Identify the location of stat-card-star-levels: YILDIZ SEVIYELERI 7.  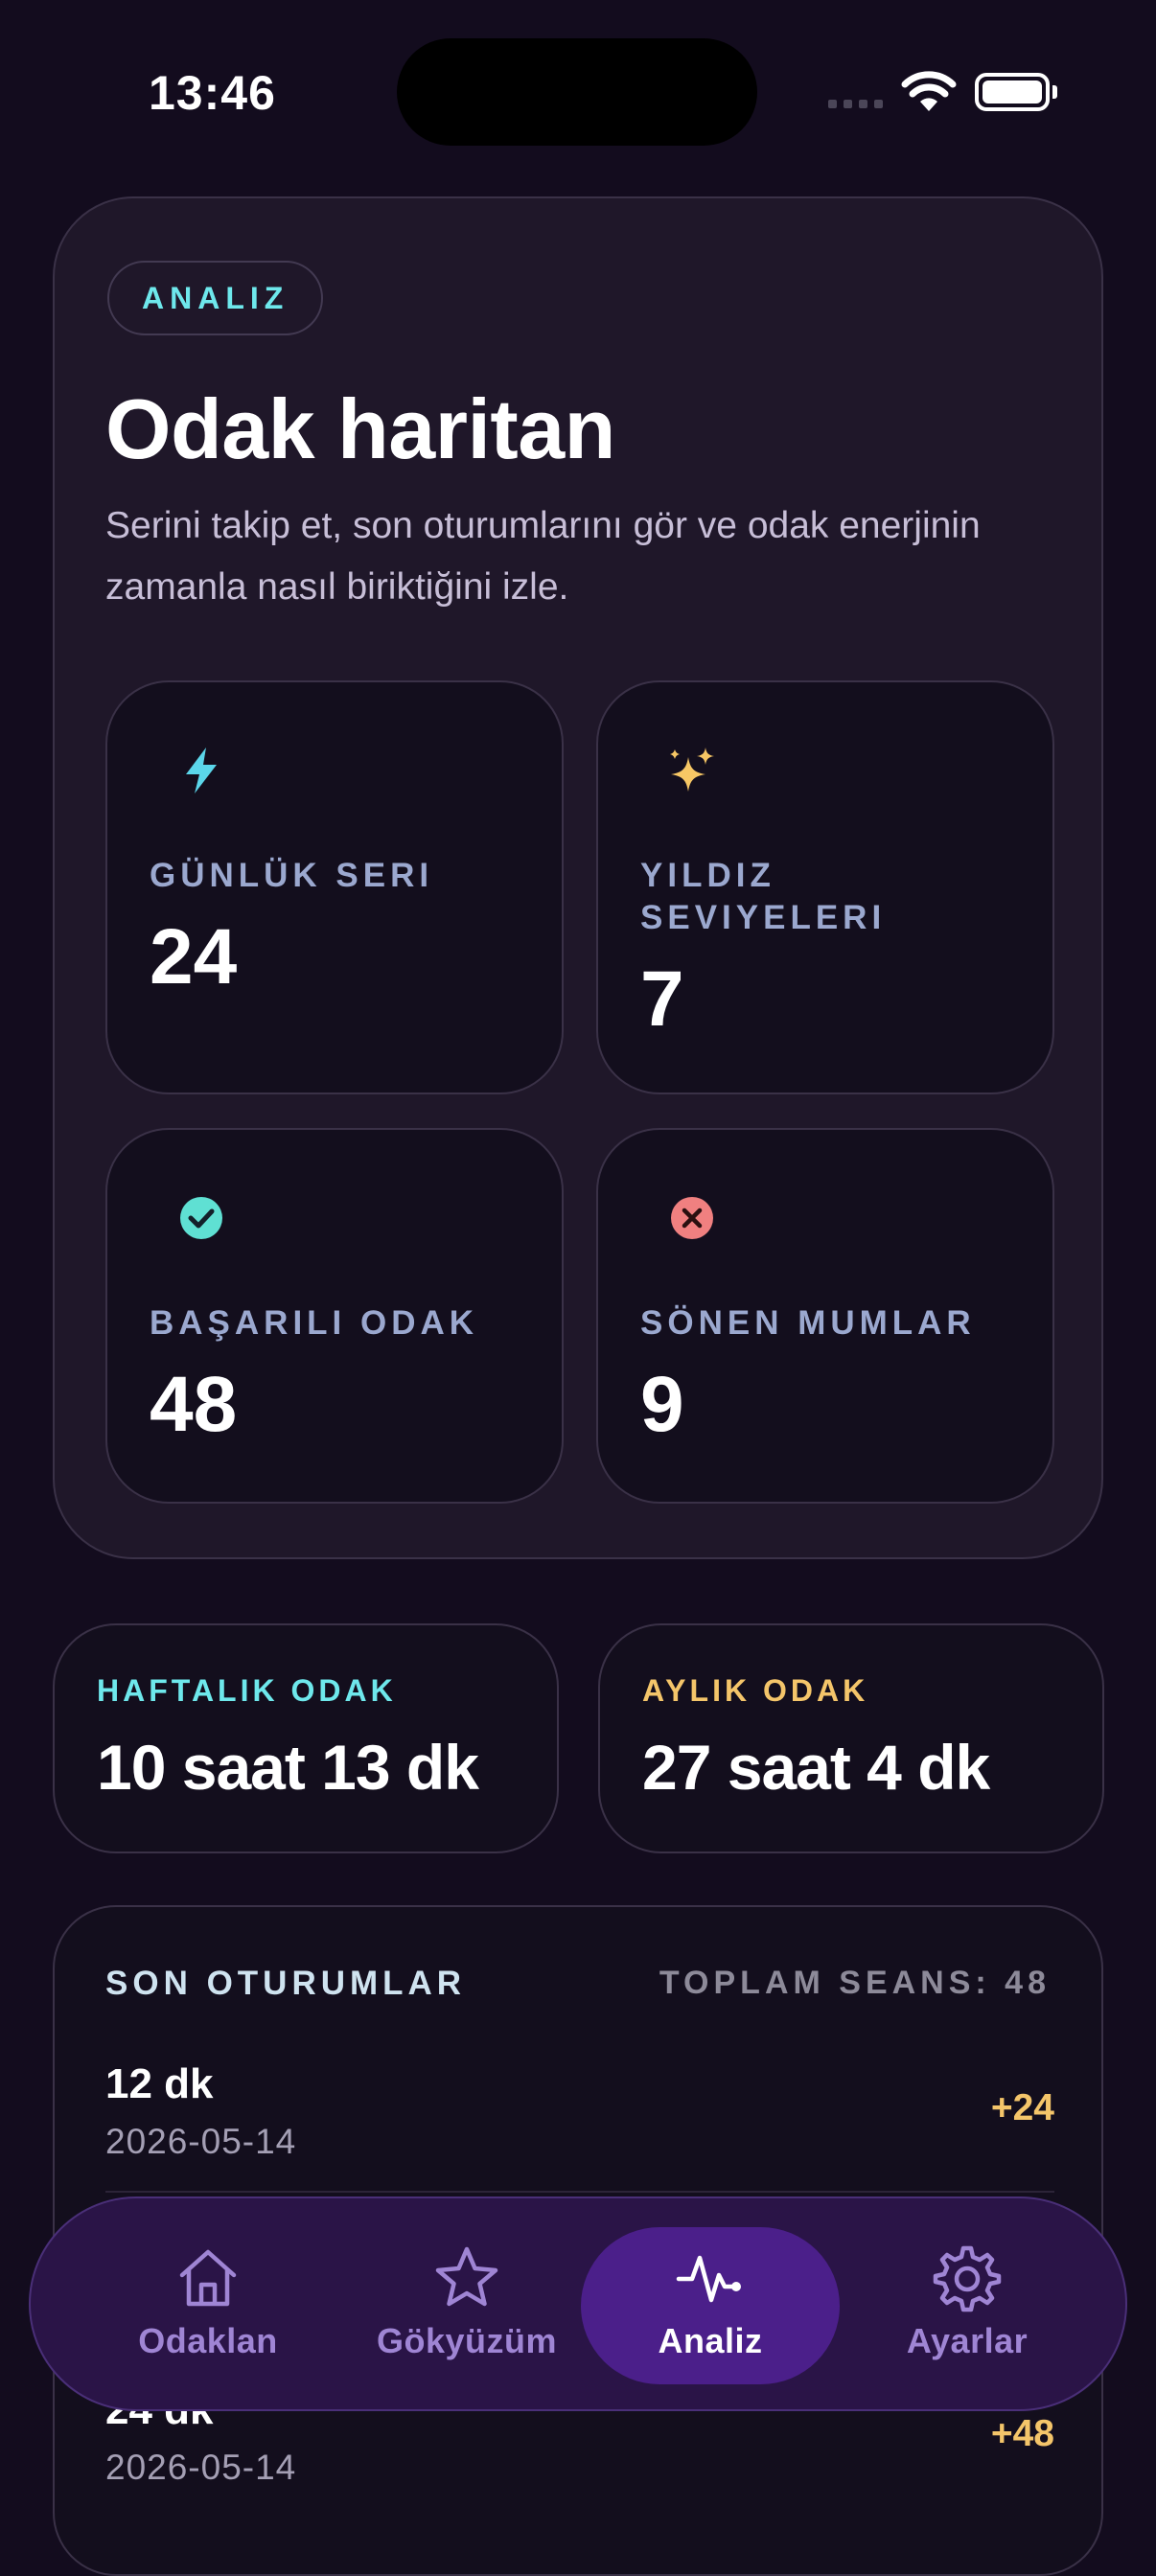
(825, 887).